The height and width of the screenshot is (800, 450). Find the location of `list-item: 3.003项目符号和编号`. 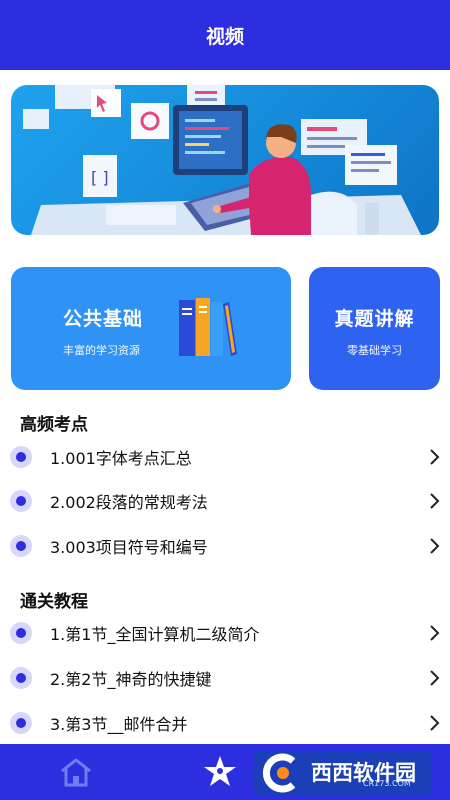

list-item: 3.003项目符号和编号 is located at coordinates (225, 546).